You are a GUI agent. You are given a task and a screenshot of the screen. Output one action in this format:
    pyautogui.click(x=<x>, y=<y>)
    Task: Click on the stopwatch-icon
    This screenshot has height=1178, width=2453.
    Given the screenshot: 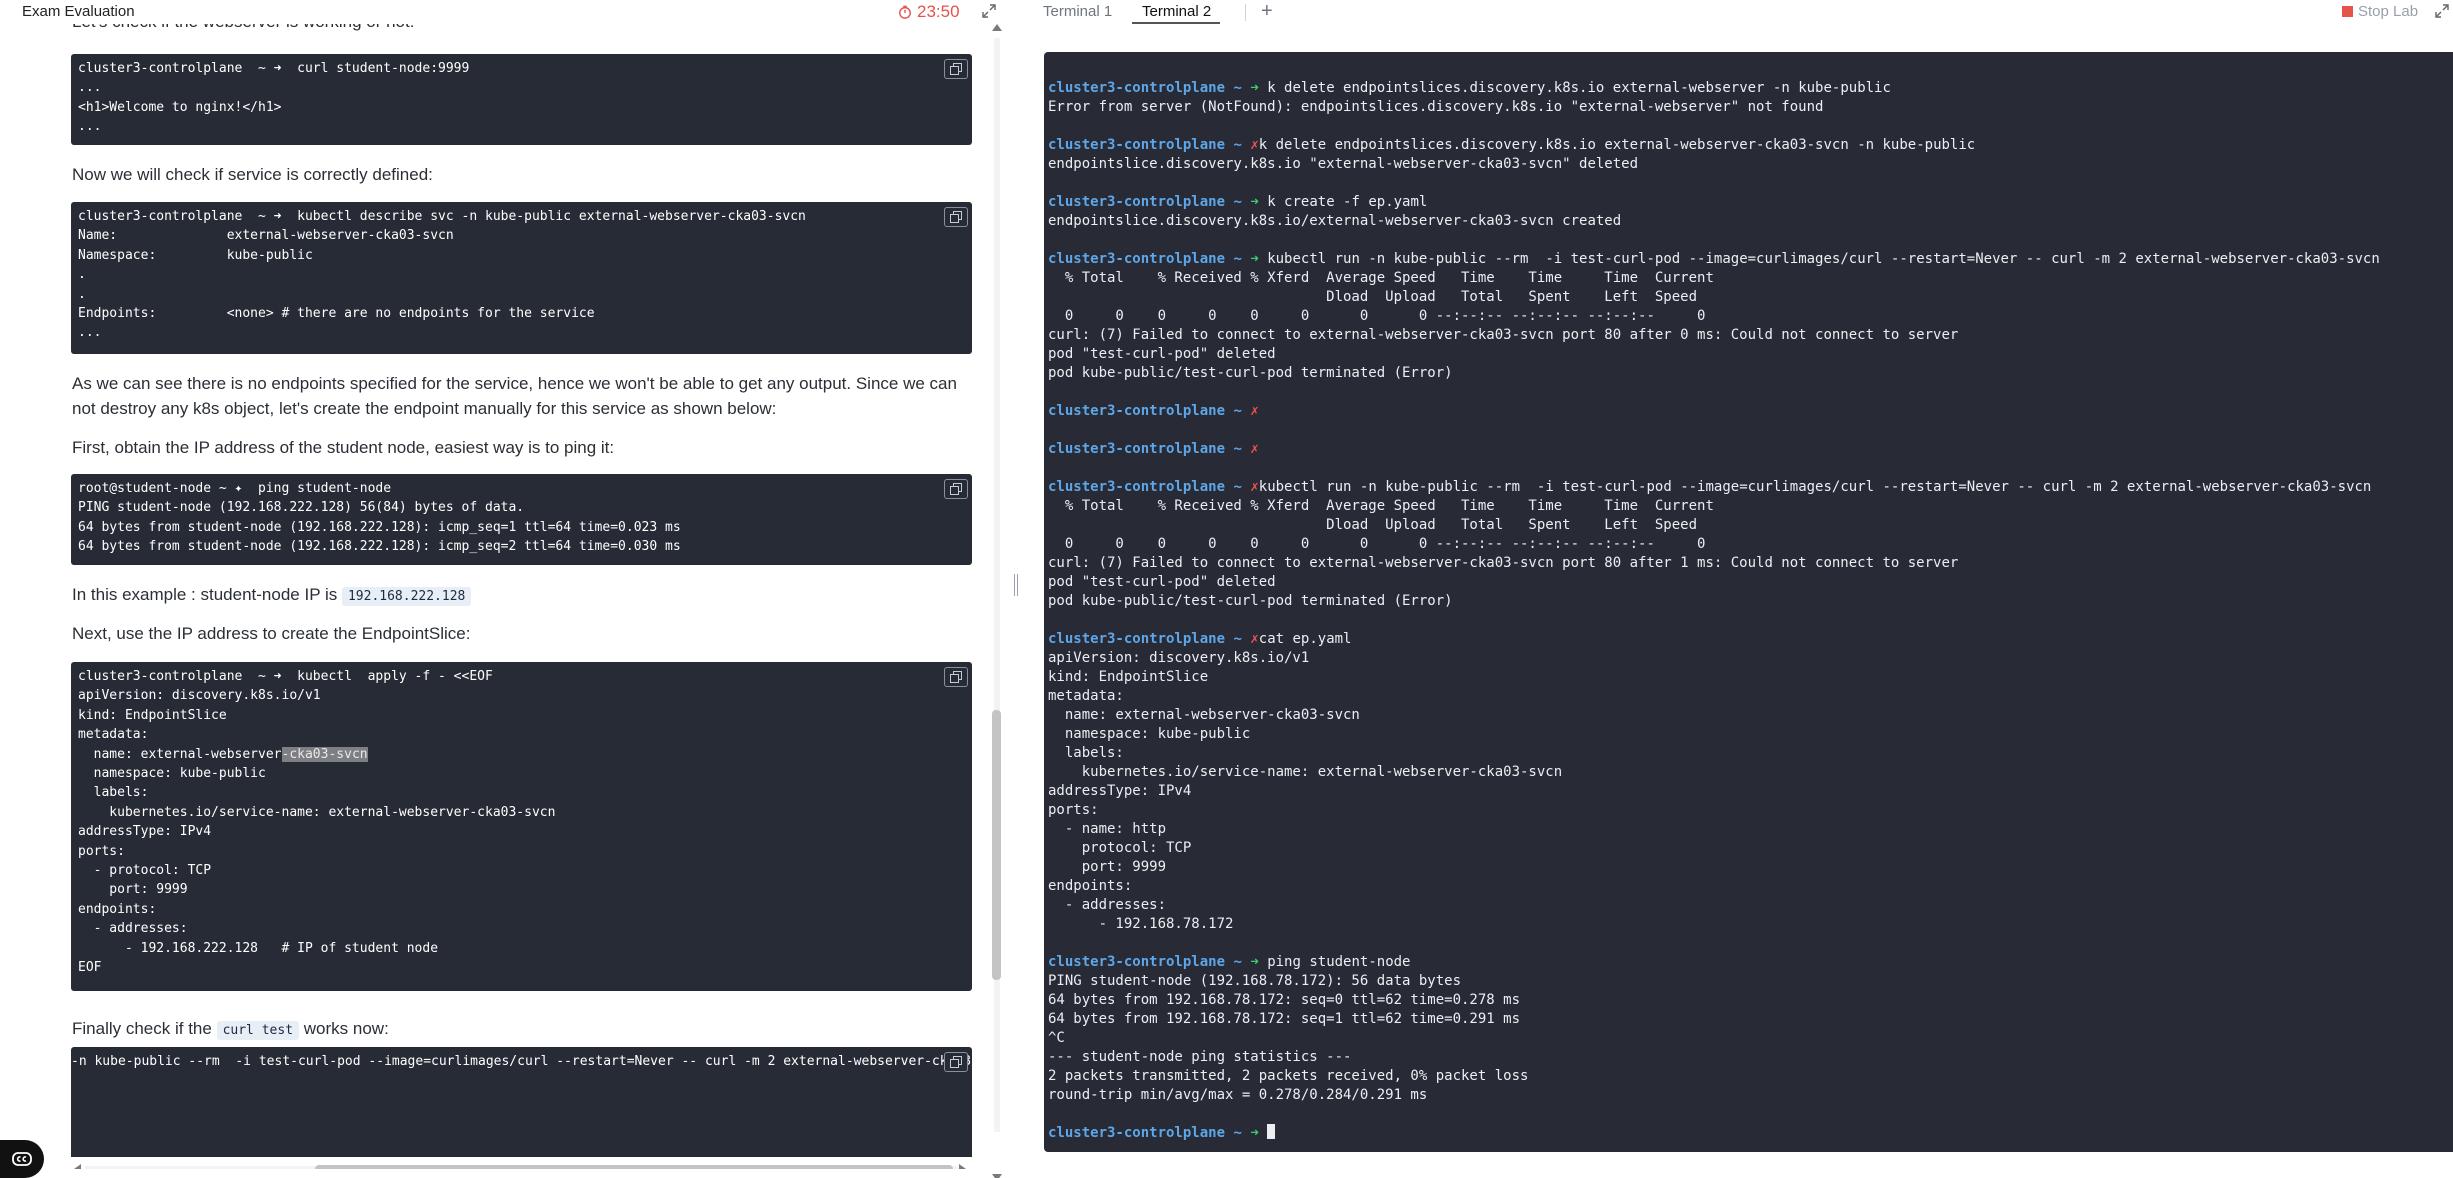 What is the action you would take?
    pyautogui.click(x=905, y=12)
    